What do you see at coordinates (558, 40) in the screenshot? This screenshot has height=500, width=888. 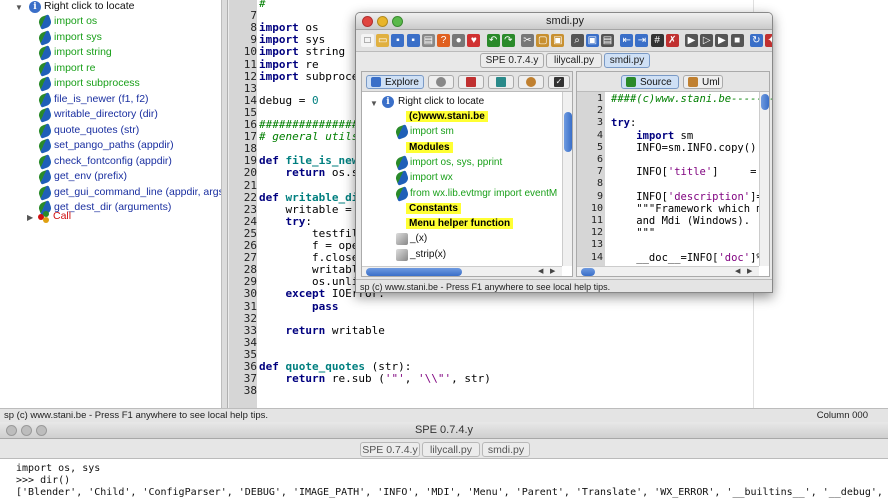 I see `paste-icon: ▣` at bounding box center [558, 40].